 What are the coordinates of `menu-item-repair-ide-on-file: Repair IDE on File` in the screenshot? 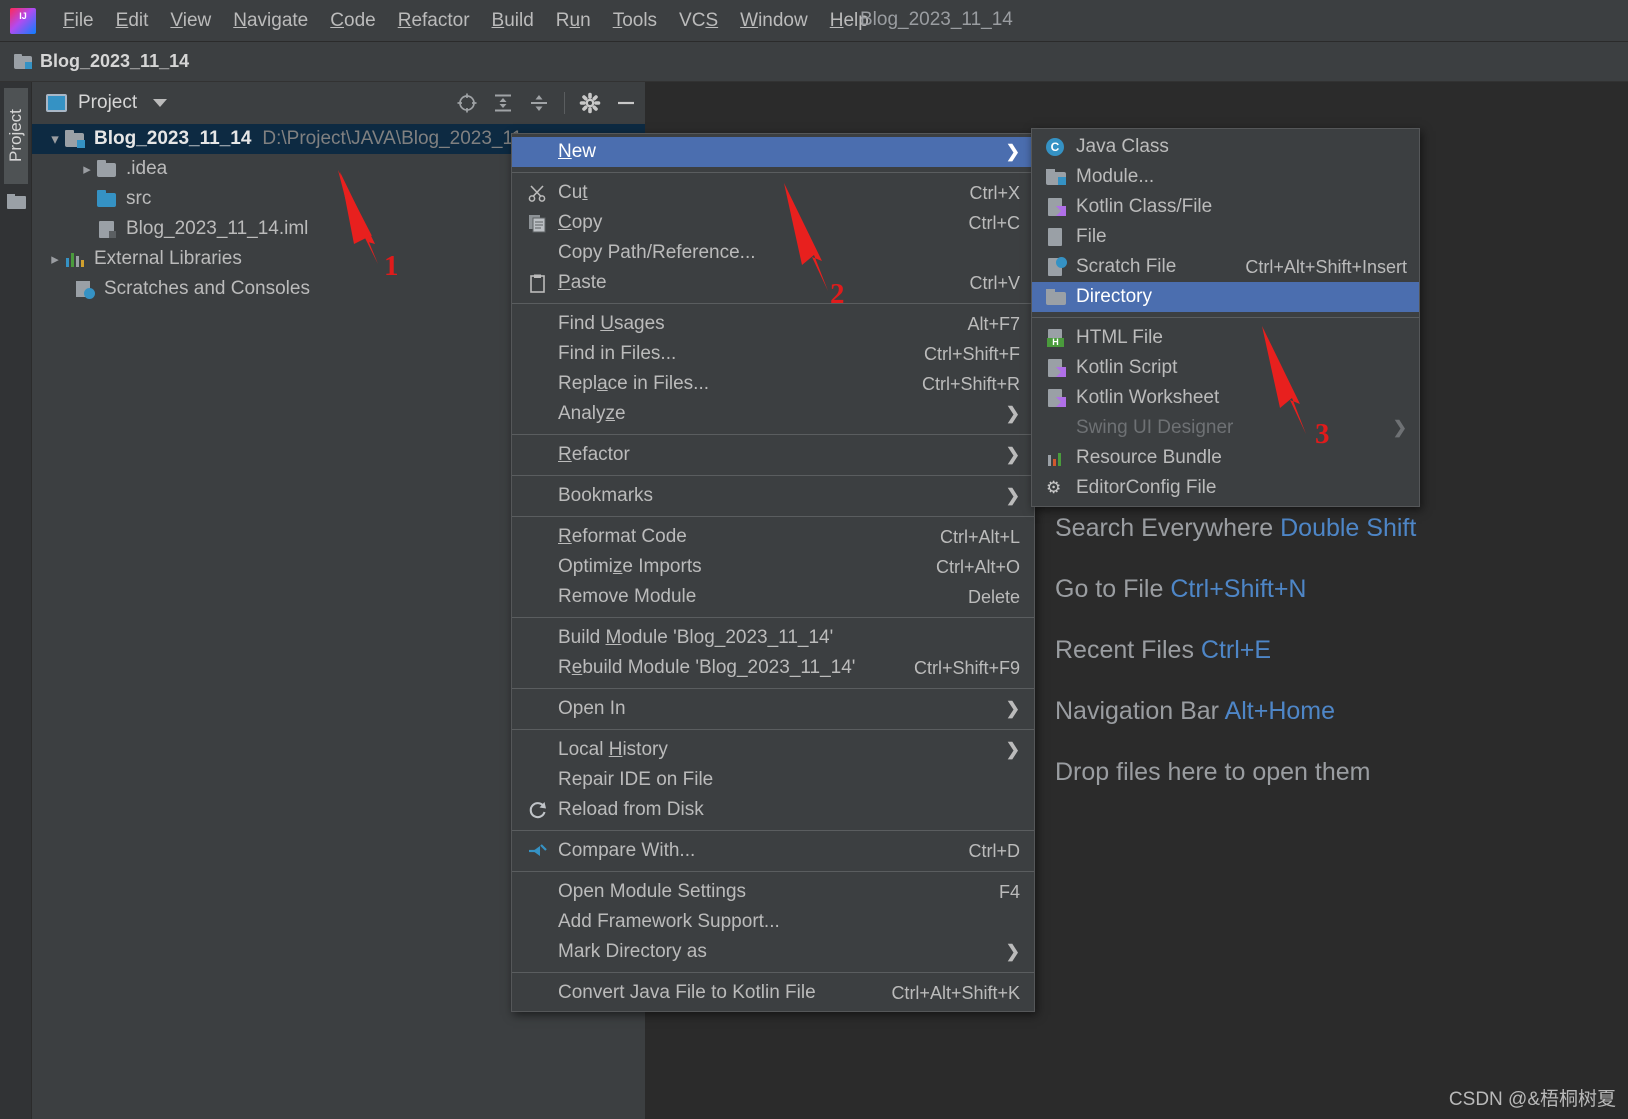 It's located at (773, 780).